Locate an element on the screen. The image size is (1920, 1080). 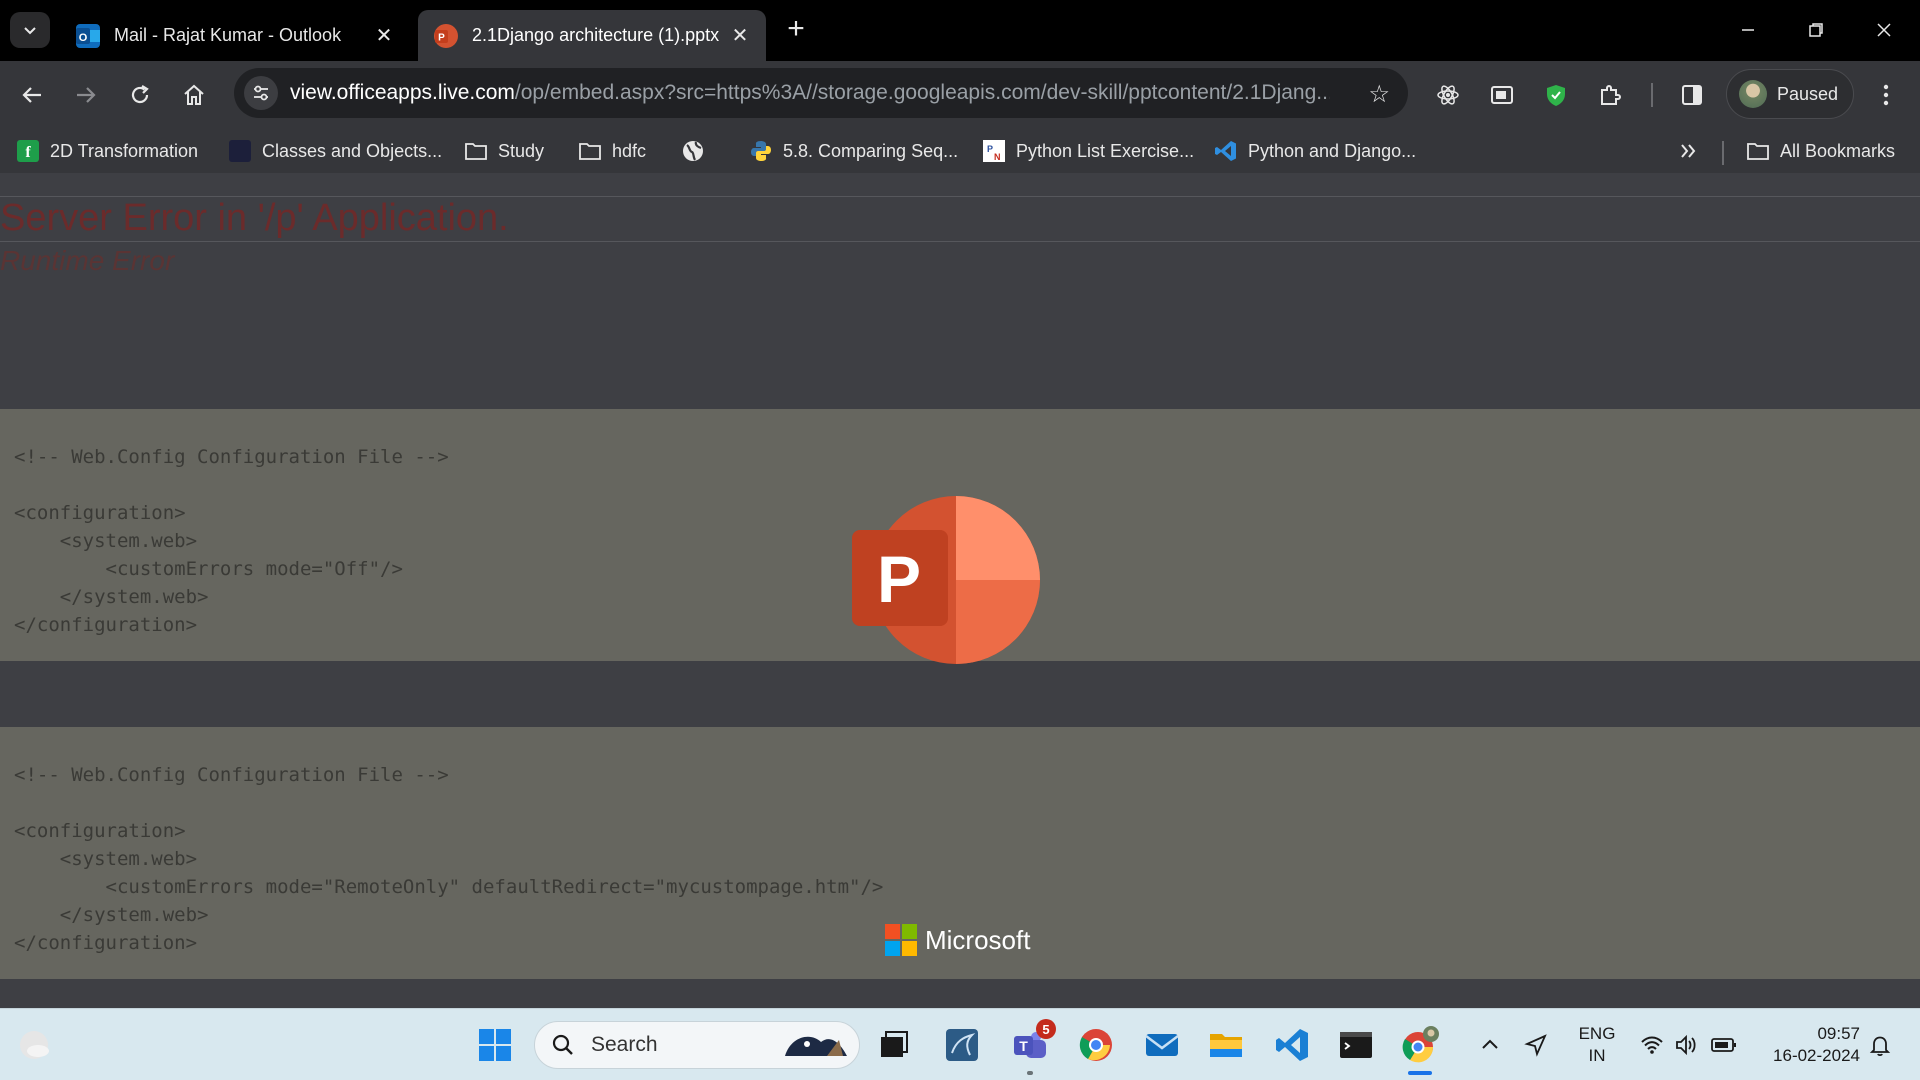
back-button is located at coordinates (32, 95).